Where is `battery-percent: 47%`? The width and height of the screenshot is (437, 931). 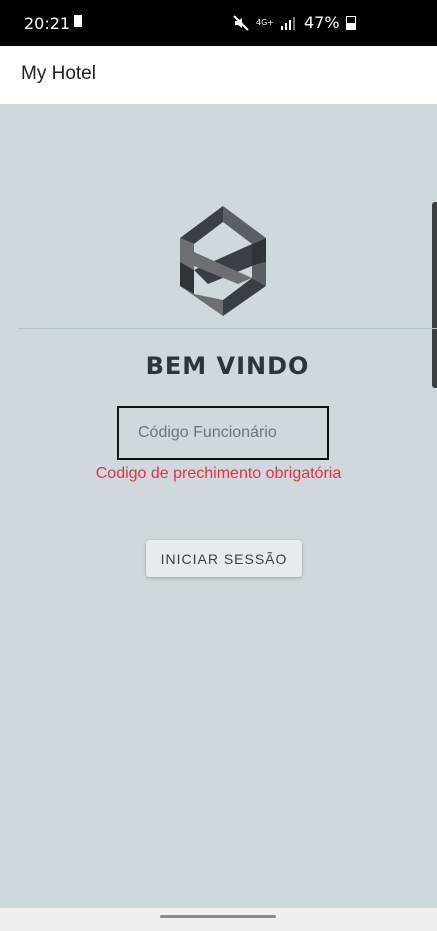 battery-percent: 47% is located at coordinates (322, 22).